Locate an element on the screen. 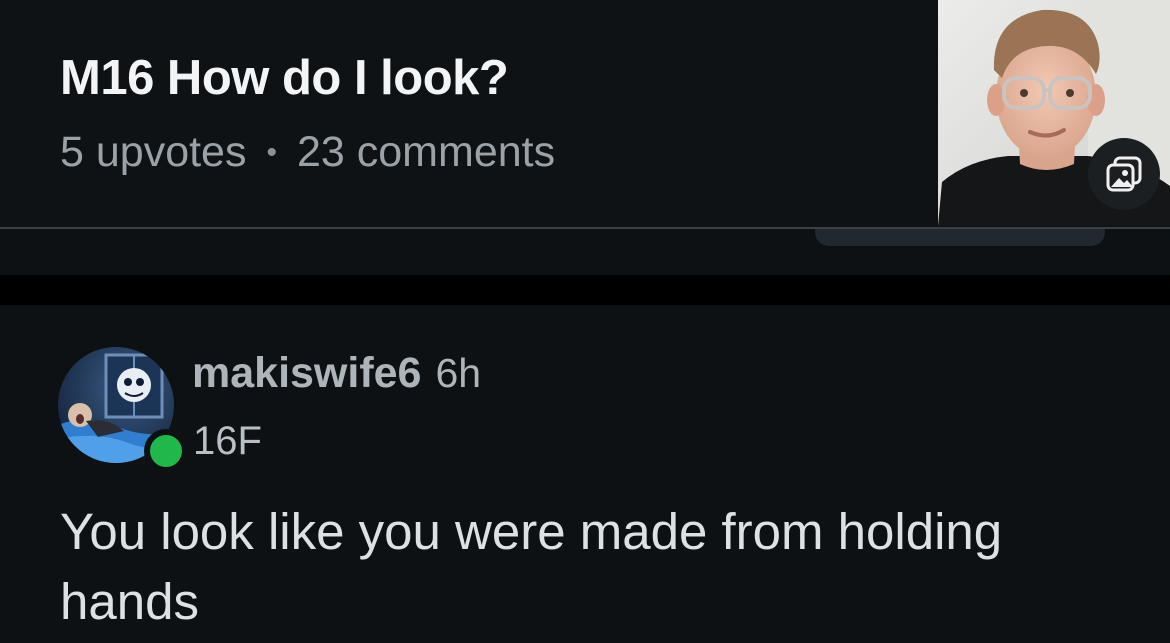  comment-author-line: makiswife6 6h is located at coordinates (336, 373).